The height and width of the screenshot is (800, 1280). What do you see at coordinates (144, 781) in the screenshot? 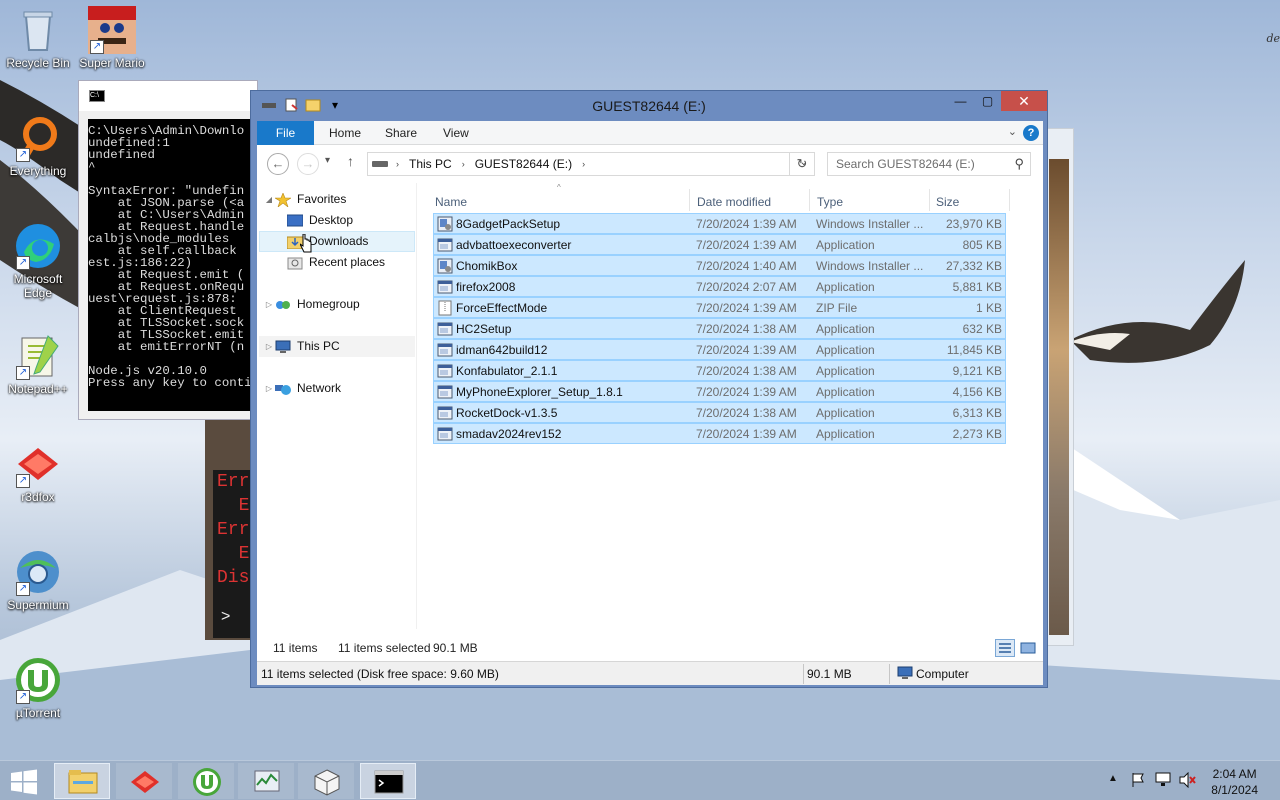
I see `taskbar-r3dfox` at bounding box center [144, 781].